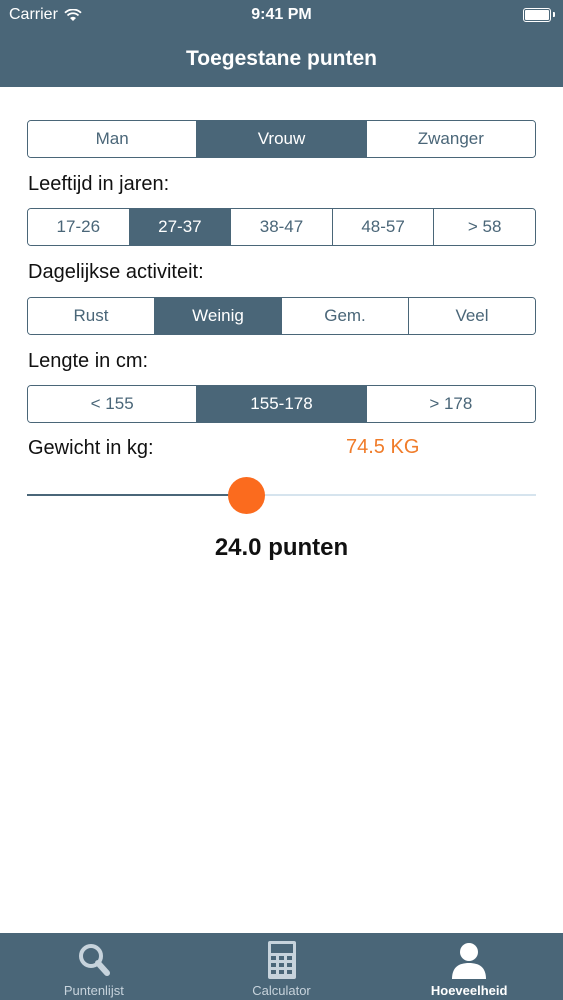 The image size is (563, 1000). I want to click on search-icon, so click(94, 960).